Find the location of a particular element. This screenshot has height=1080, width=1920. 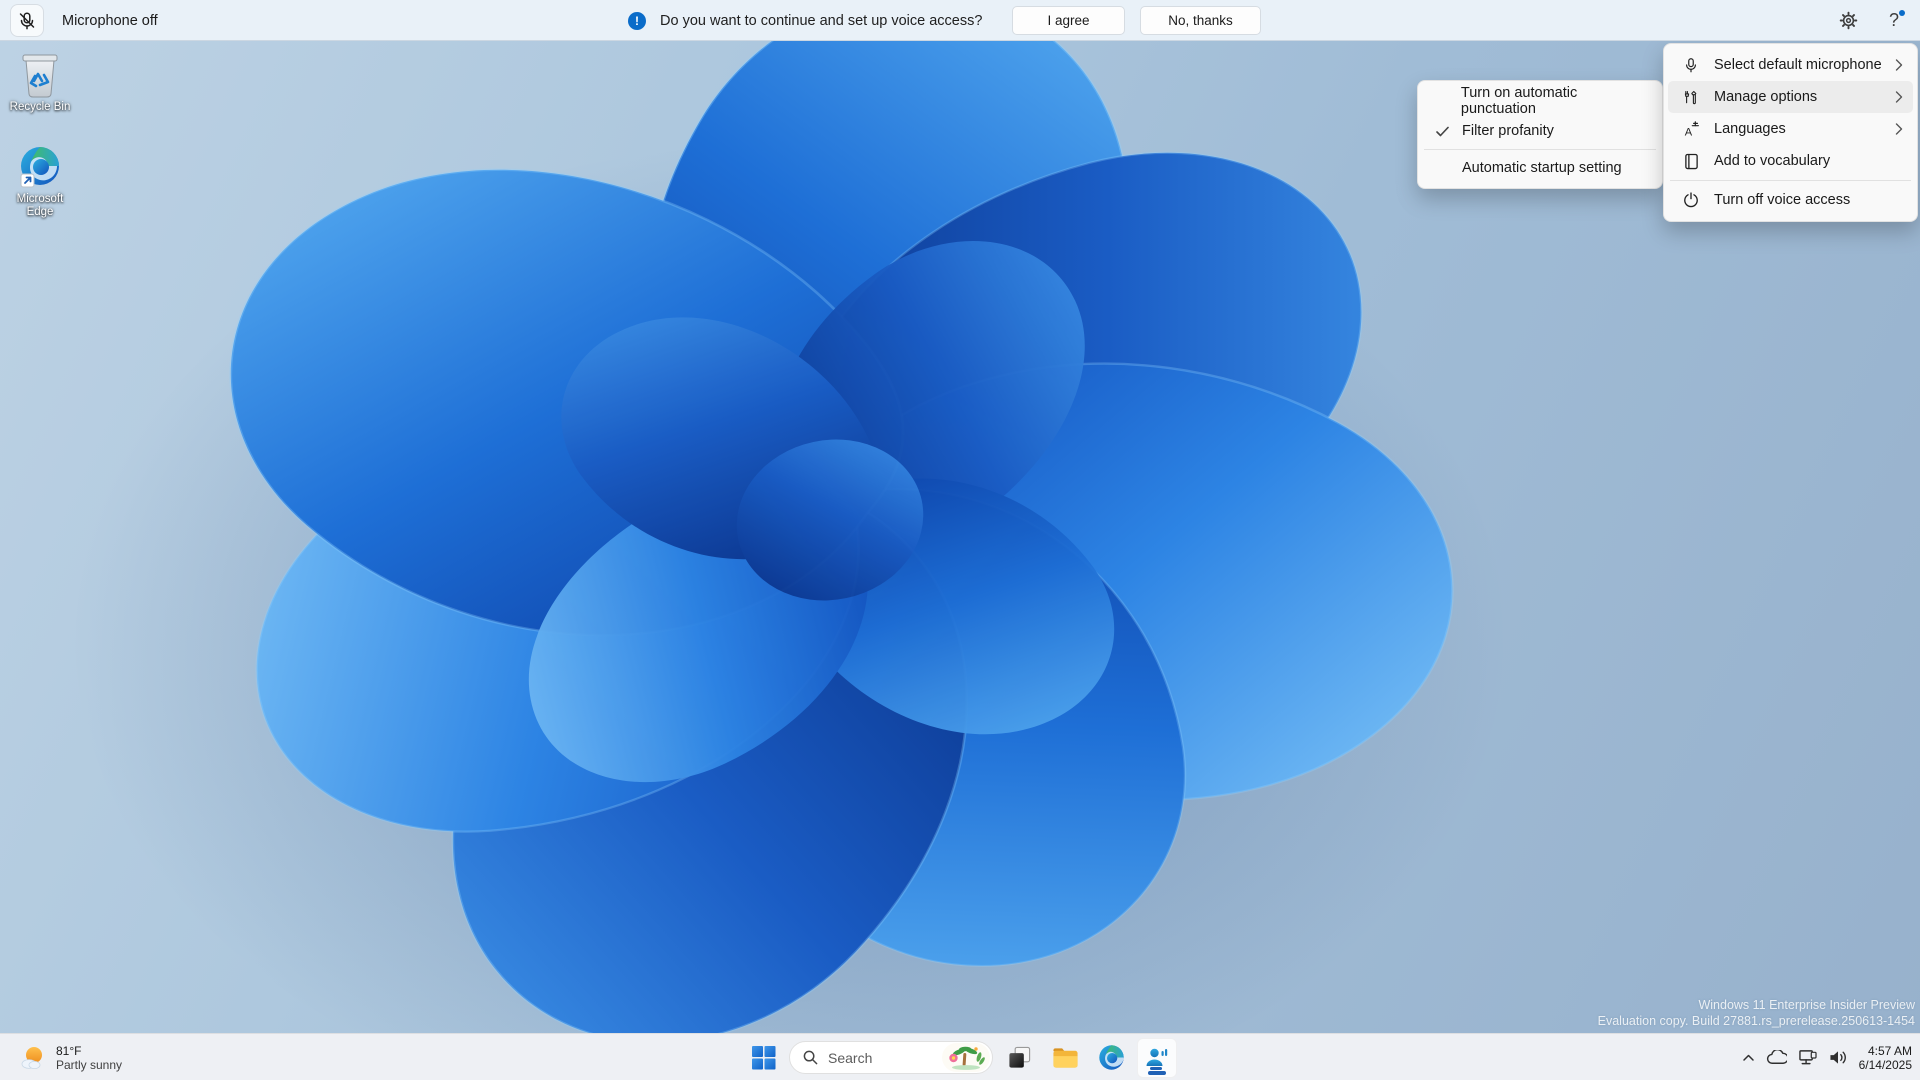

cloud-icon is located at coordinates (1776, 1057).